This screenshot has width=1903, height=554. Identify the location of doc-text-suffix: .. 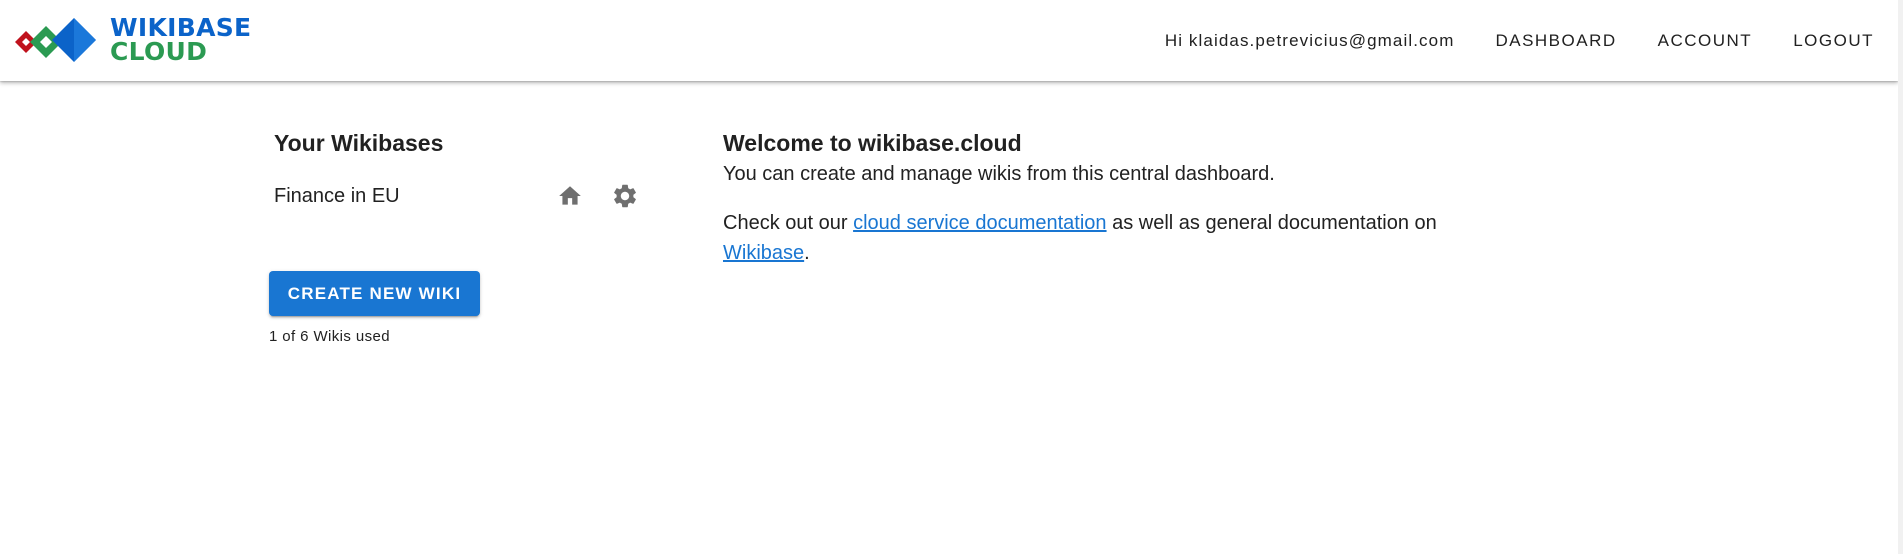
(807, 253).